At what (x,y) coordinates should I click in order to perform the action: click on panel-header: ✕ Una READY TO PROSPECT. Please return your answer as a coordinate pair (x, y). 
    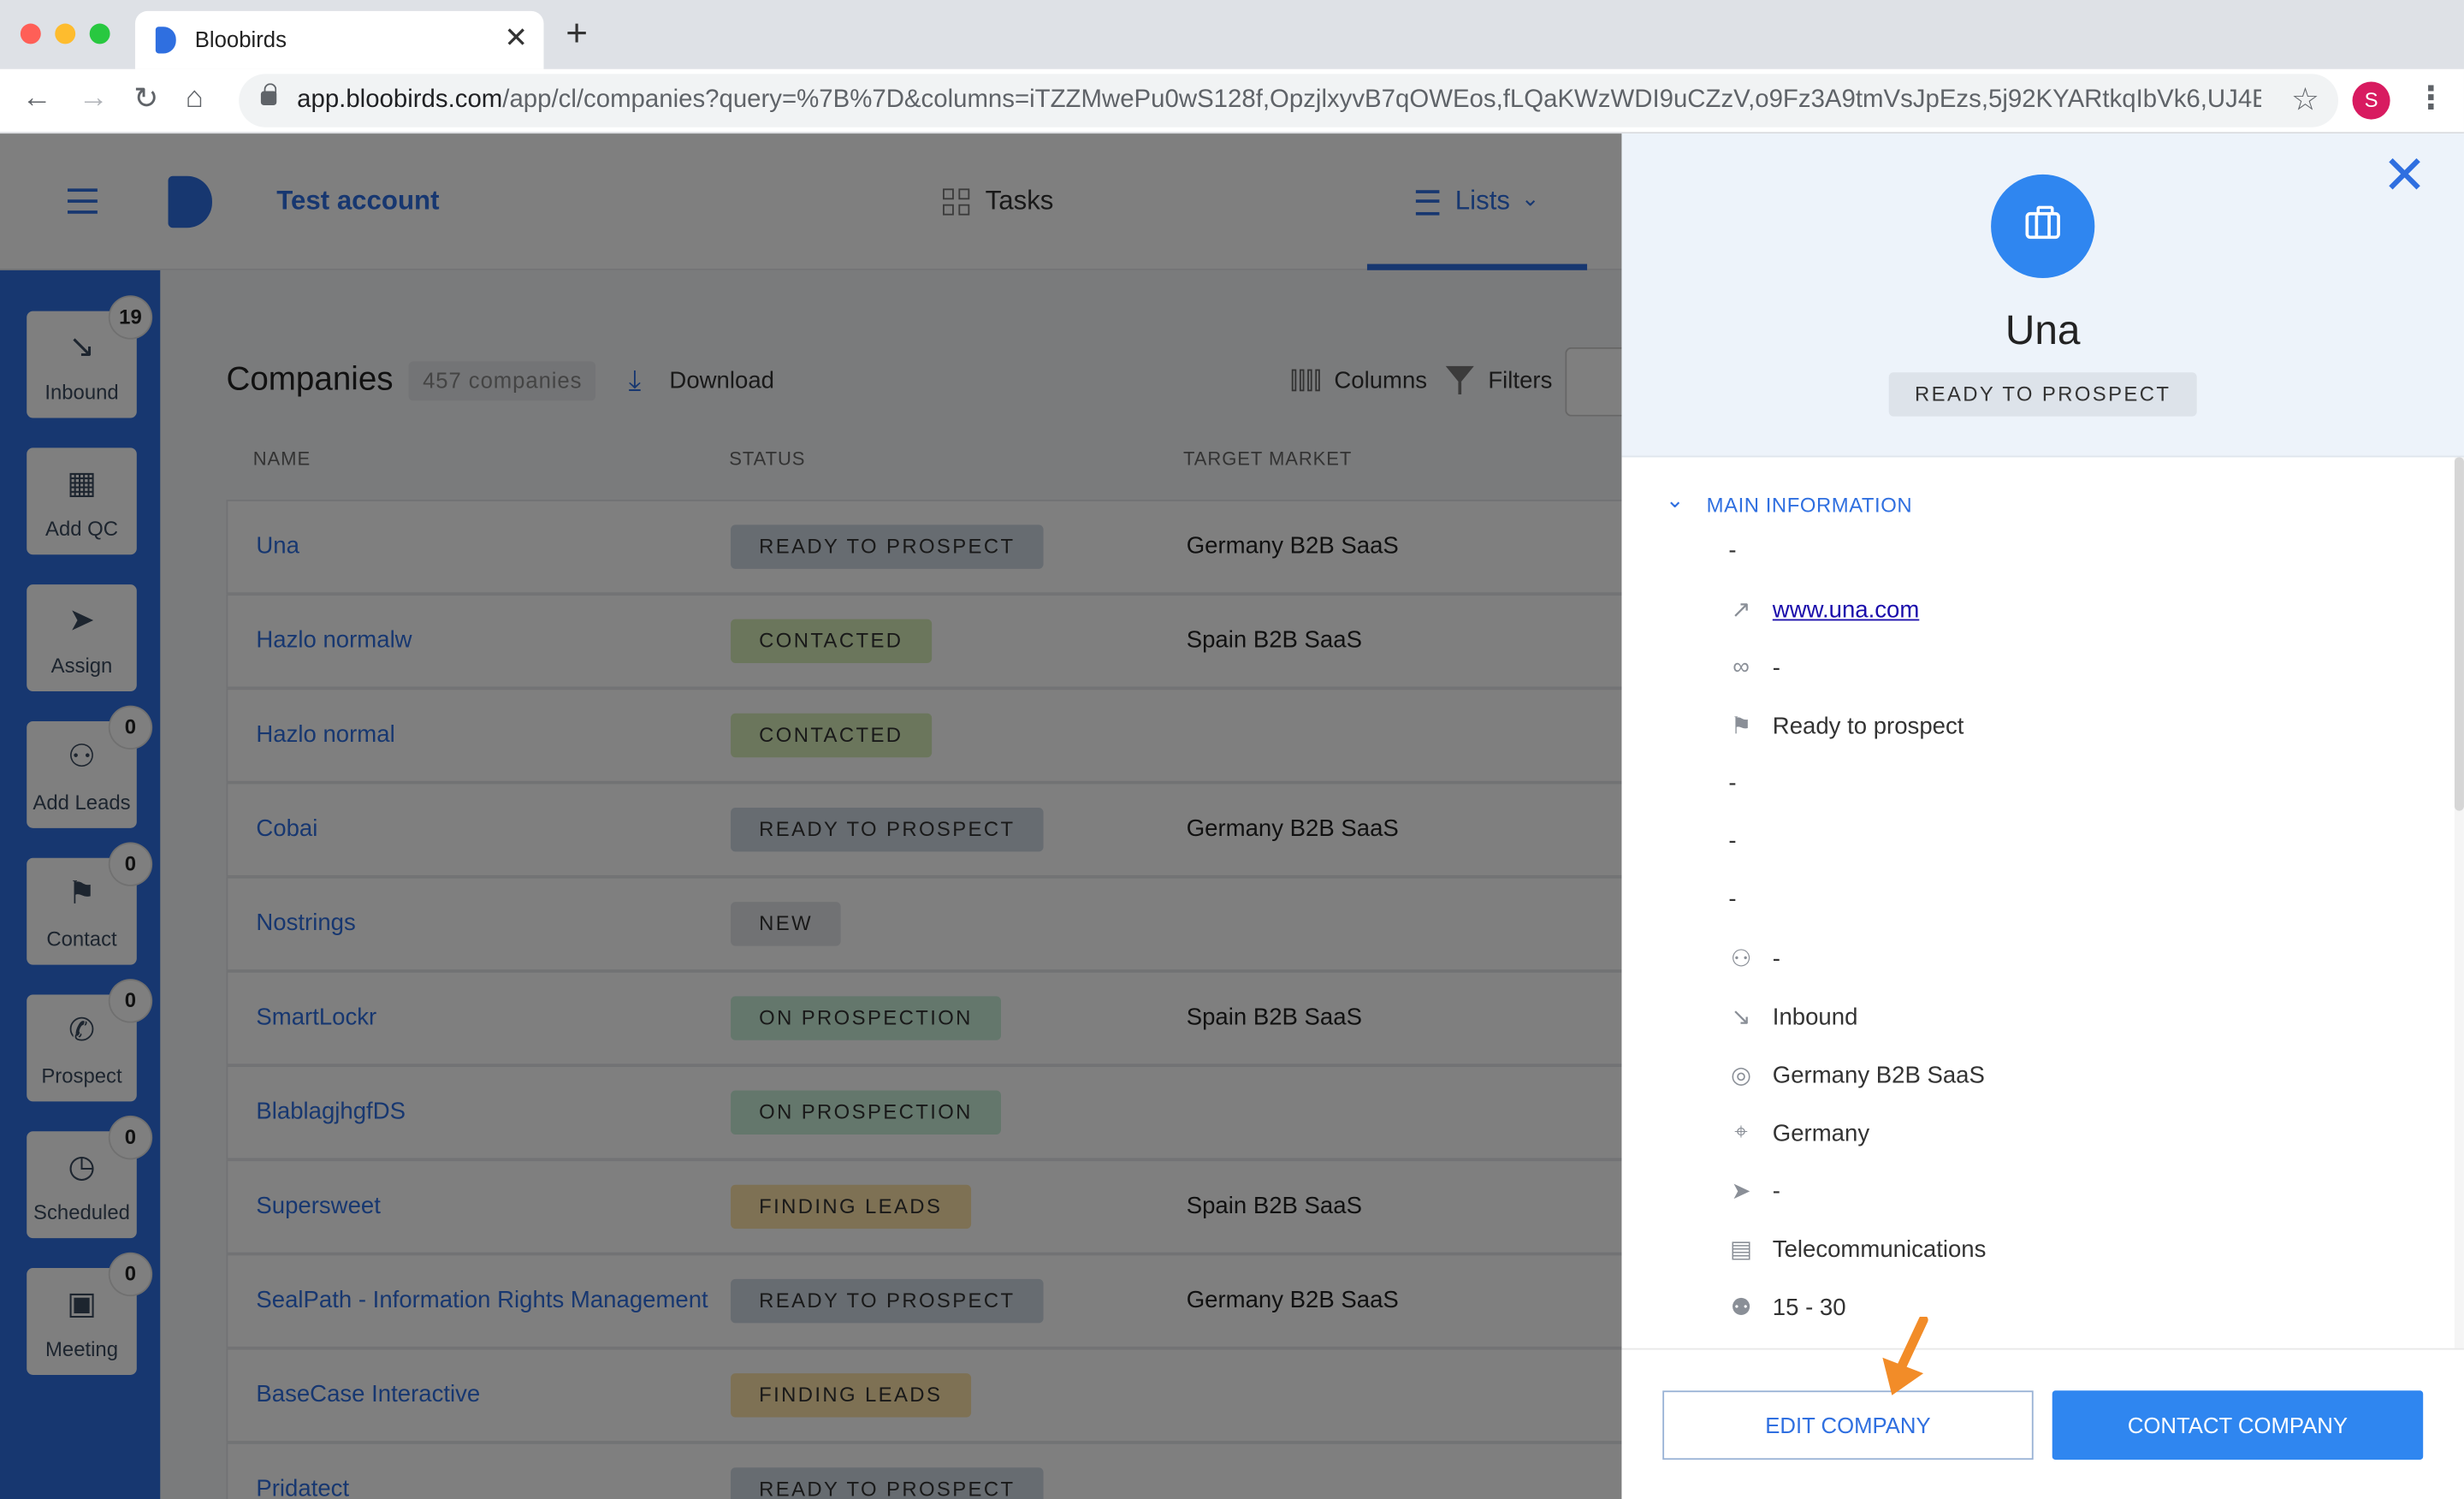
    Looking at the image, I should click on (2042, 295).